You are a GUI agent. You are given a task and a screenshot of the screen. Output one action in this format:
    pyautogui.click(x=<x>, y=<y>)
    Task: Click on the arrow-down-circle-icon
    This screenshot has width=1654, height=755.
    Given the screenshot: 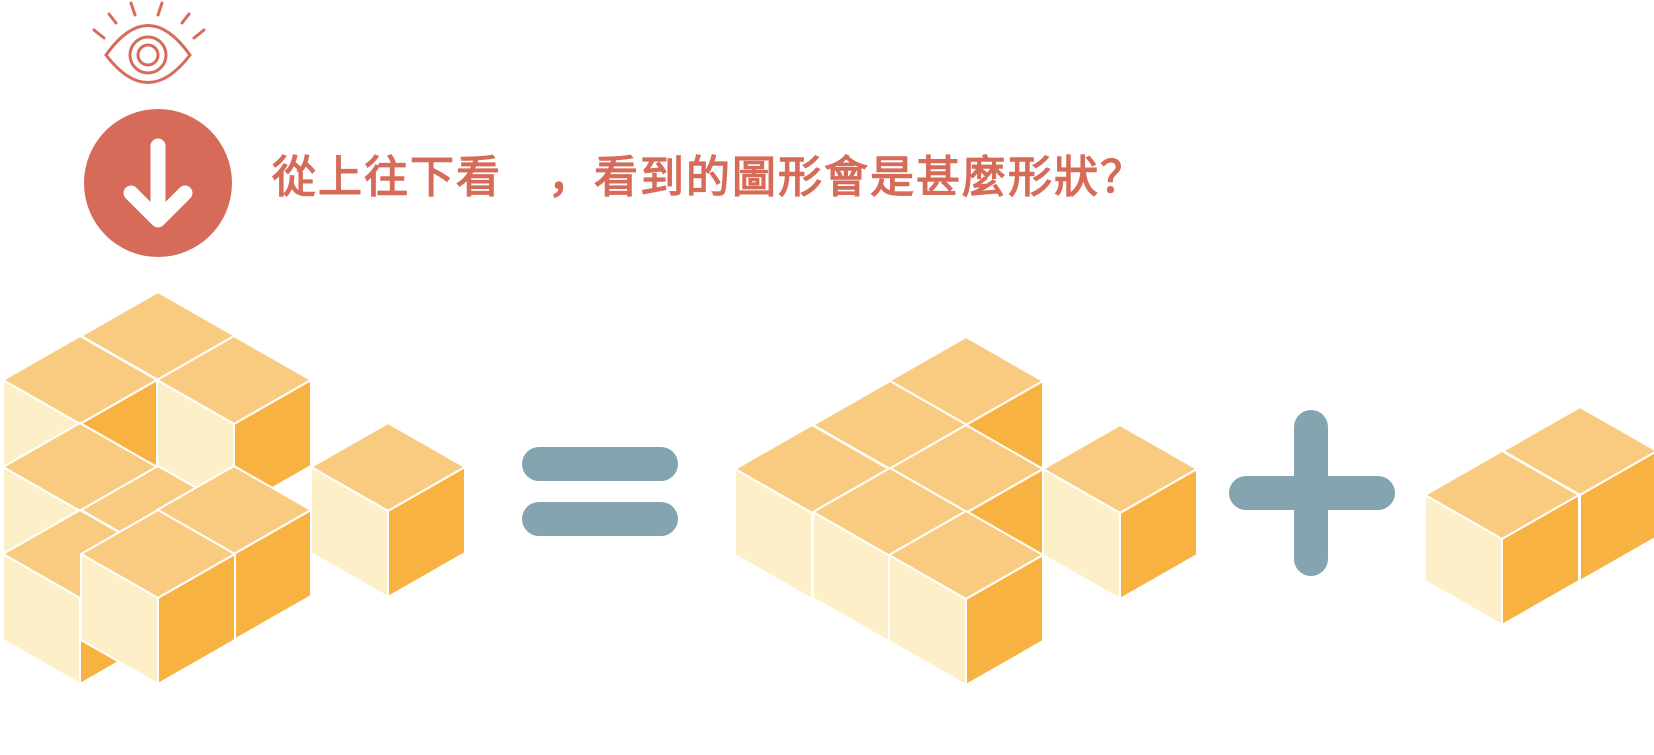 What is the action you would take?
    pyautogui.click(x=158, y=183)
    